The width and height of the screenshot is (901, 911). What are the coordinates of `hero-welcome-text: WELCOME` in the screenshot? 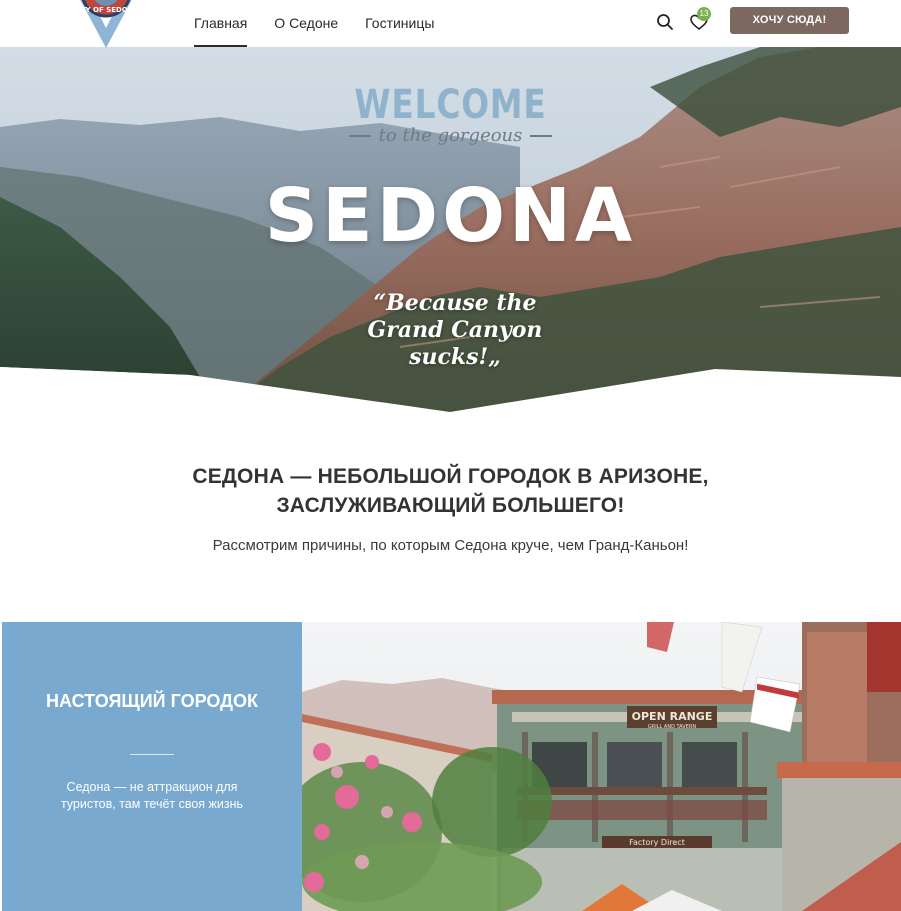 It's located at (450, 105).